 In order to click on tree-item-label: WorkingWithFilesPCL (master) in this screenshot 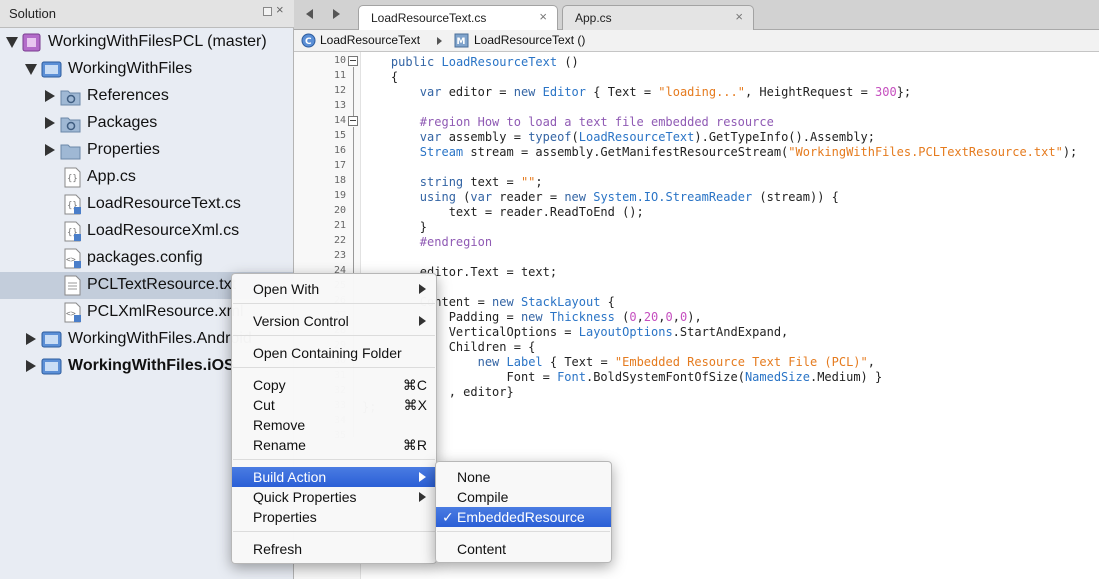, I will do `click(157, 41)`.